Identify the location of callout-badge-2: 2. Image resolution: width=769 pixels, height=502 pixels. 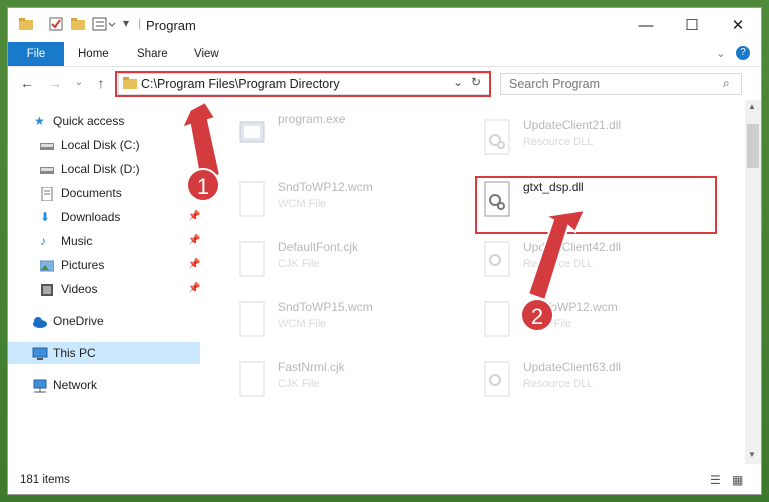
(537, 315).